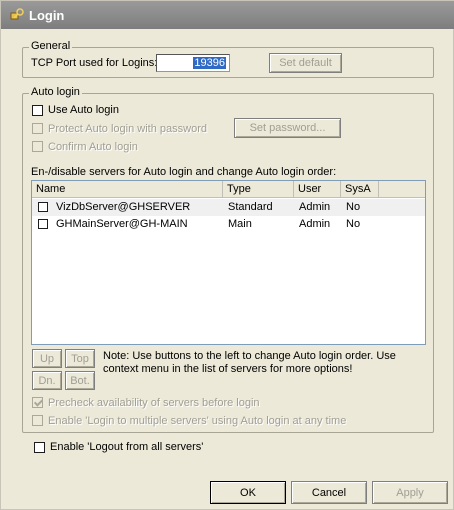  What do you see at coordinates (250, 207) in the screenshot?
I see `server-type: Standard` at bounding box center [250, 207].